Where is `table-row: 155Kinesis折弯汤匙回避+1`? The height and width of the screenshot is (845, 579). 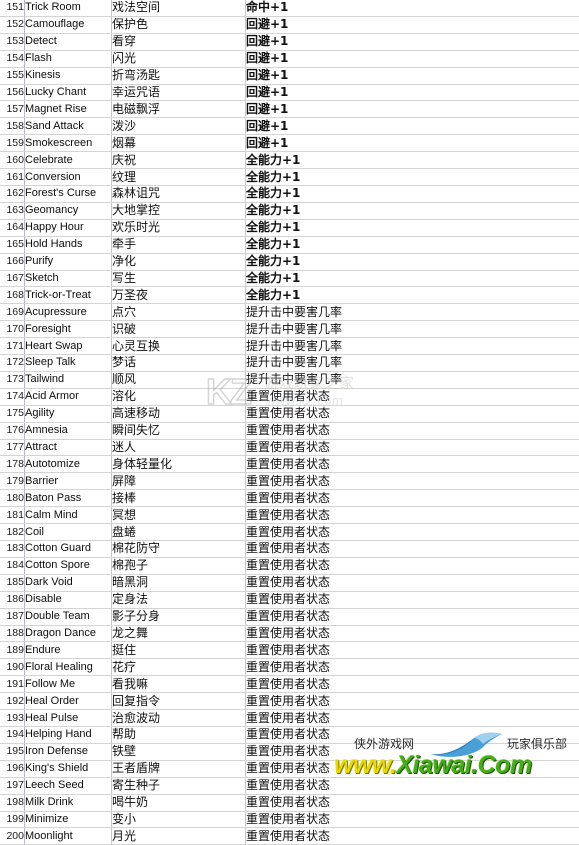
table-row: 155Kinesis折弯汤匙回避+1 is located at coordinates (289, 75).